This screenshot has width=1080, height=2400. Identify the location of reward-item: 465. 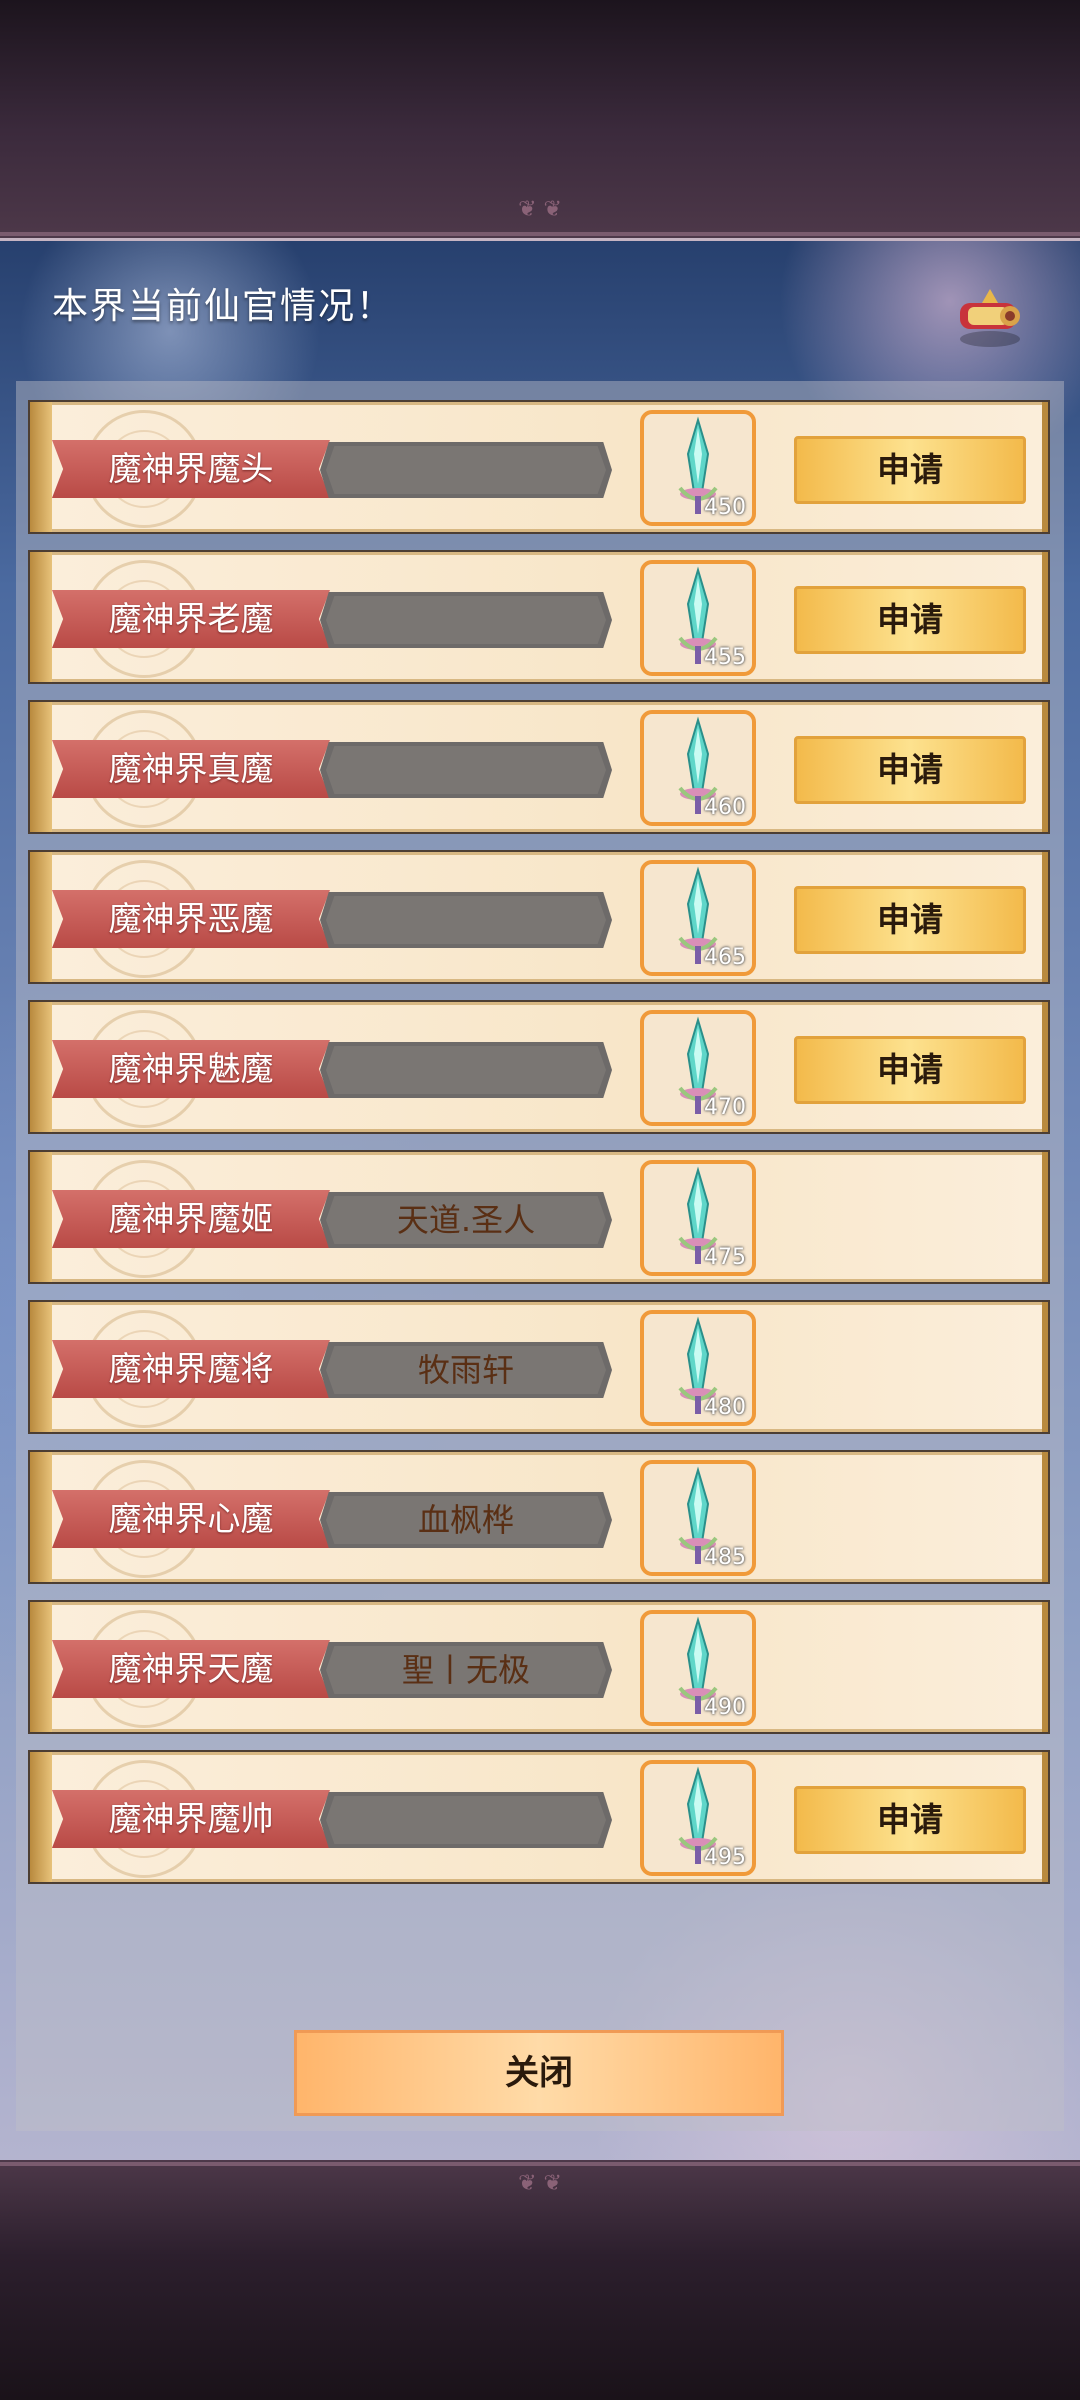
(698, 918).